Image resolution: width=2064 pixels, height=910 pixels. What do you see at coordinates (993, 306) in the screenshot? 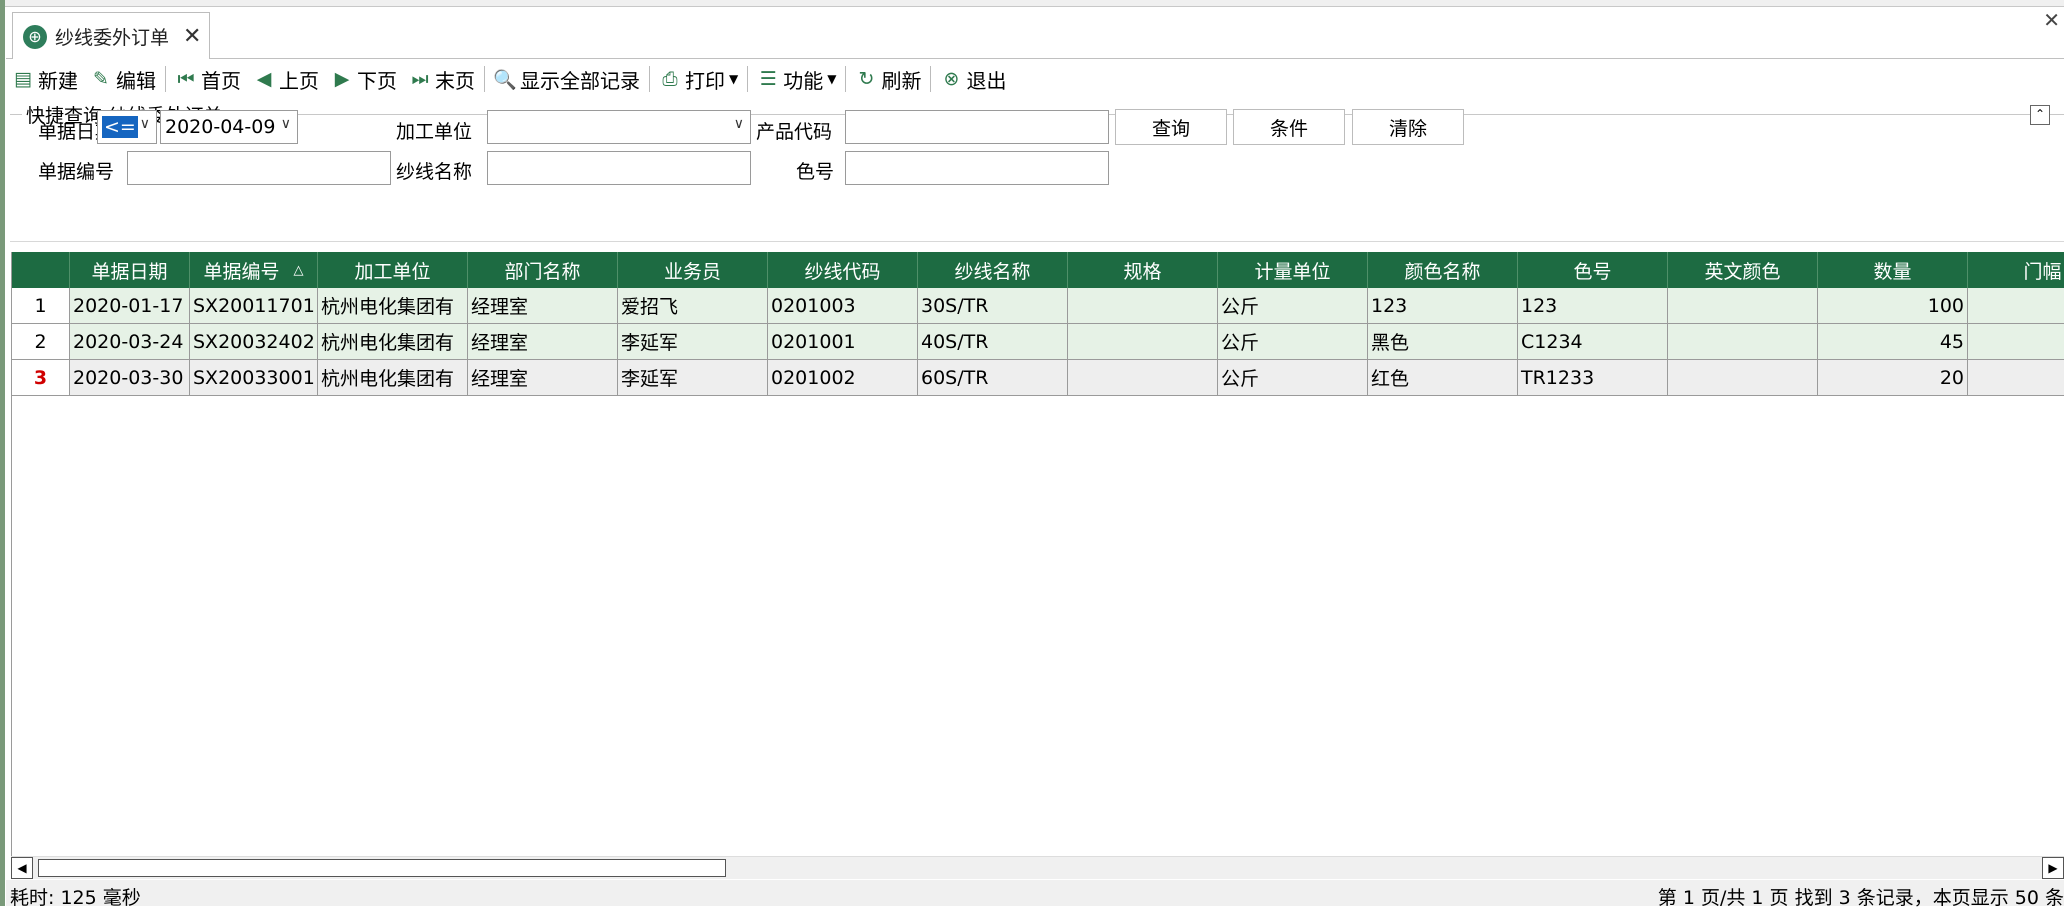
I see `table-cell: 30S/TR` at bounding box center [993, 306].